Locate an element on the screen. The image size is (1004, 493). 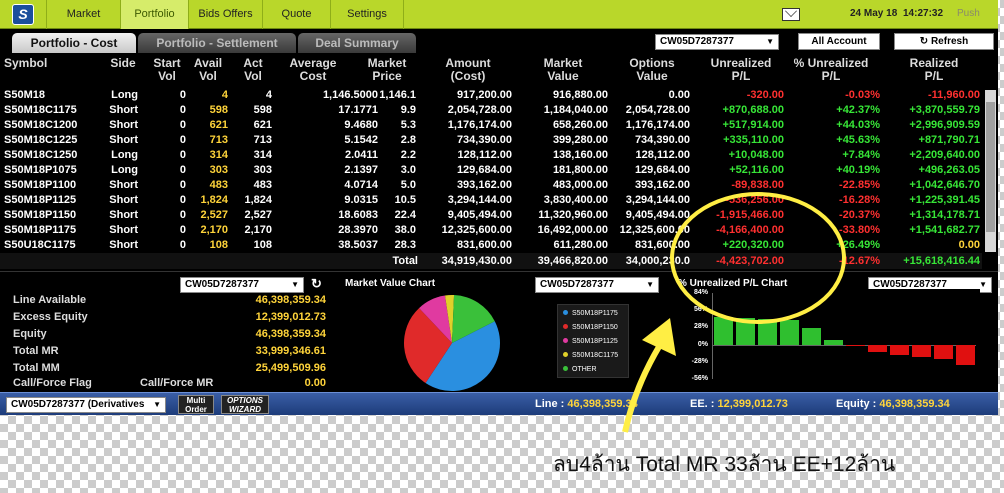
annotation-overlay is located at coordinates (734, 312).